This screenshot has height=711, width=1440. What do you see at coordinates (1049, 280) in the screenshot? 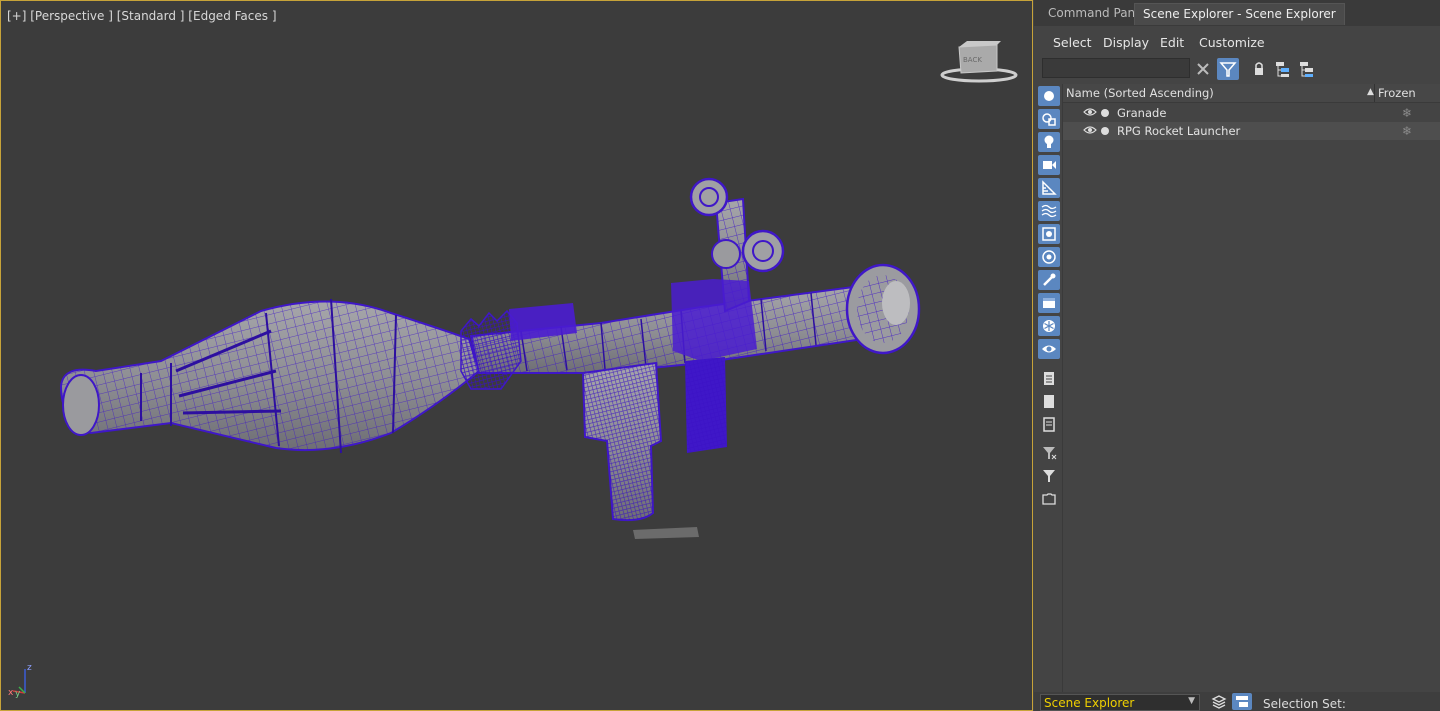
I see `bones-filter-icon` at bounding box center [1049, 280].